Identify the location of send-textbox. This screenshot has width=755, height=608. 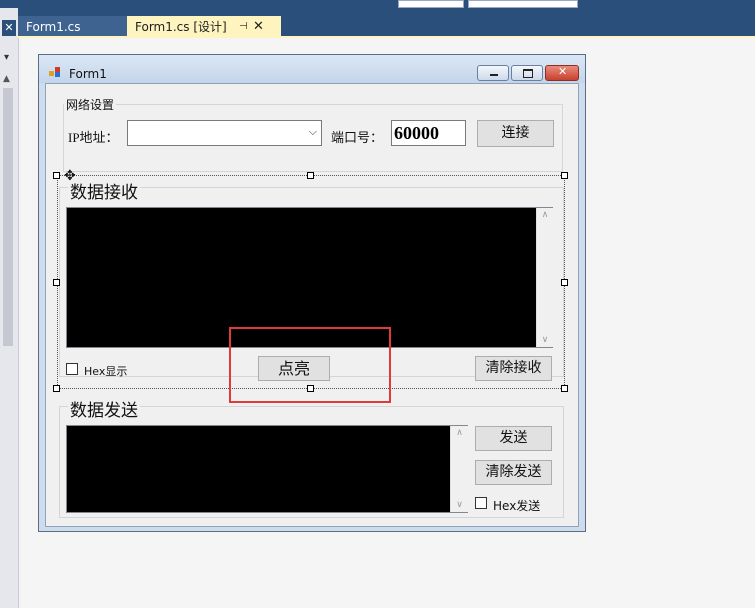
(267, 469).